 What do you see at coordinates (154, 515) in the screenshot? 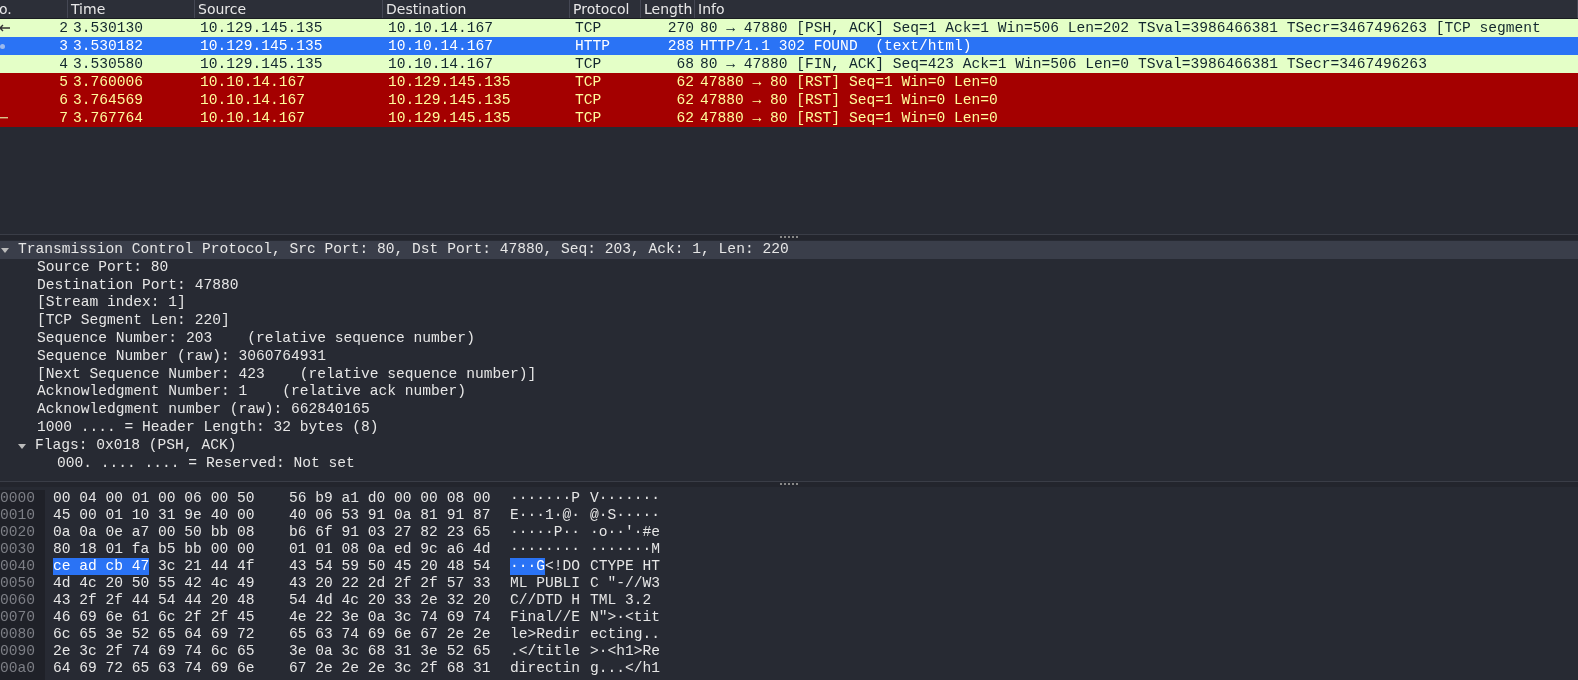
I see `hex-bytes: 45 00 01 10 31 9e 40 00` at bounding box center [154, 515].